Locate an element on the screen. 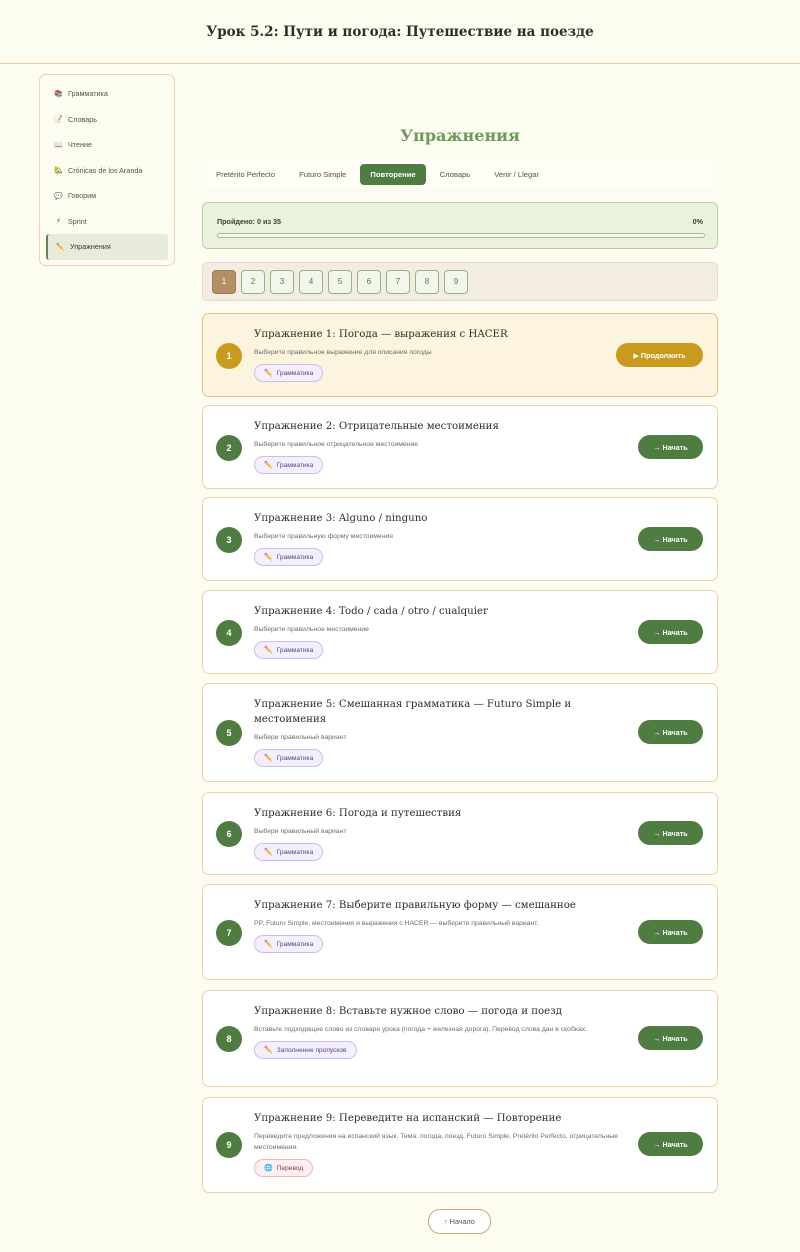  sidebar-item-exercises: ✏️ Упражнения is located at coordinates (107, 247).